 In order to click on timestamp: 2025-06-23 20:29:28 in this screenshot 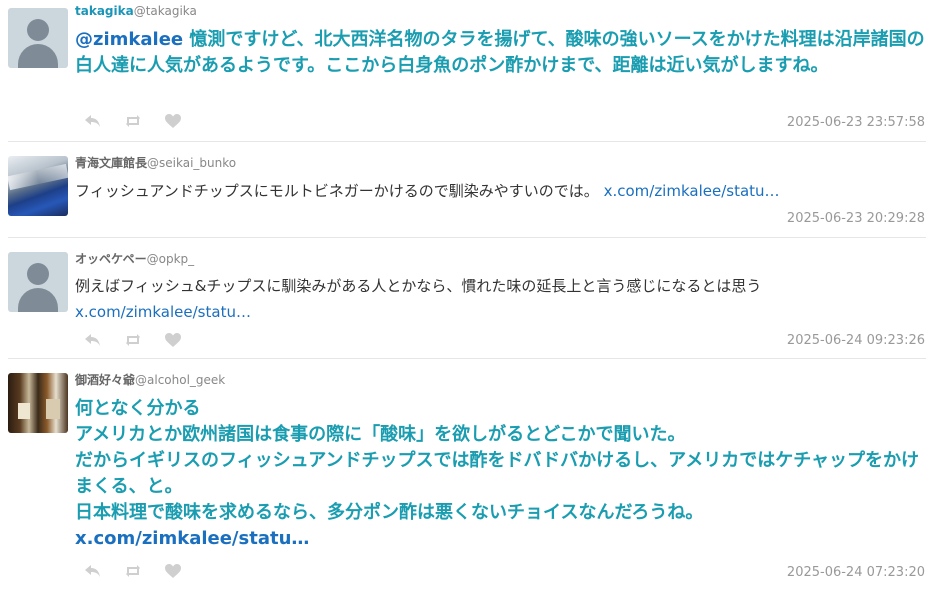, I will do `click(856, 218)`.